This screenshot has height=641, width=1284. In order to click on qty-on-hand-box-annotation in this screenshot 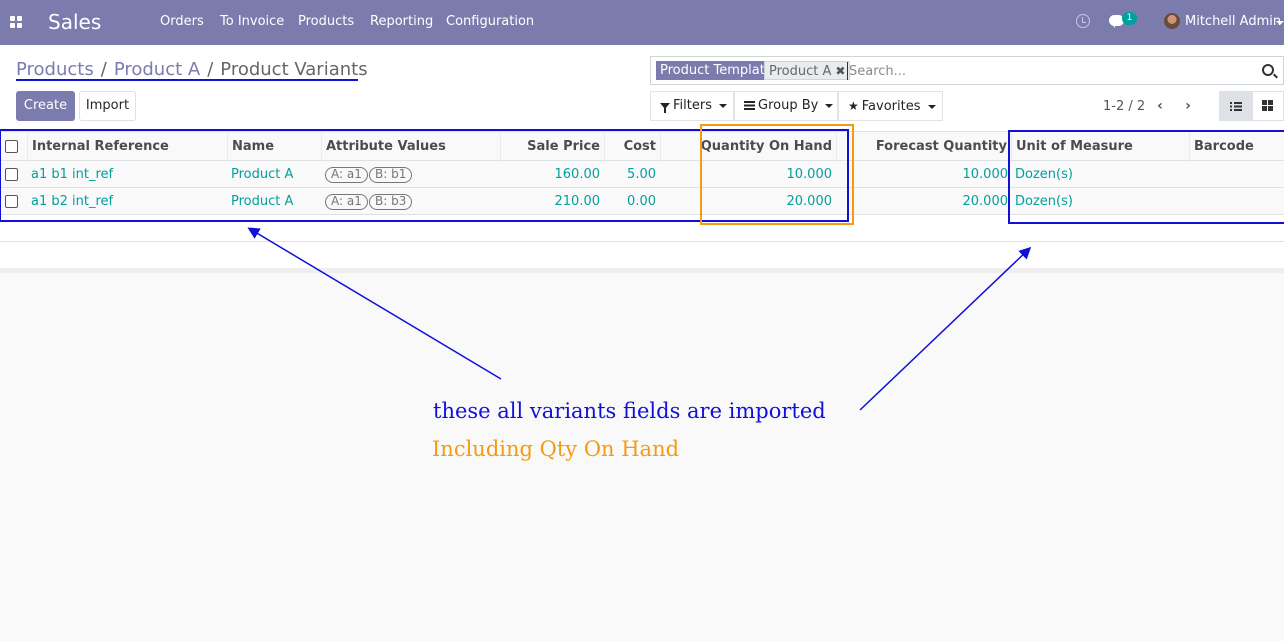, I will do `click(777, 174)`.